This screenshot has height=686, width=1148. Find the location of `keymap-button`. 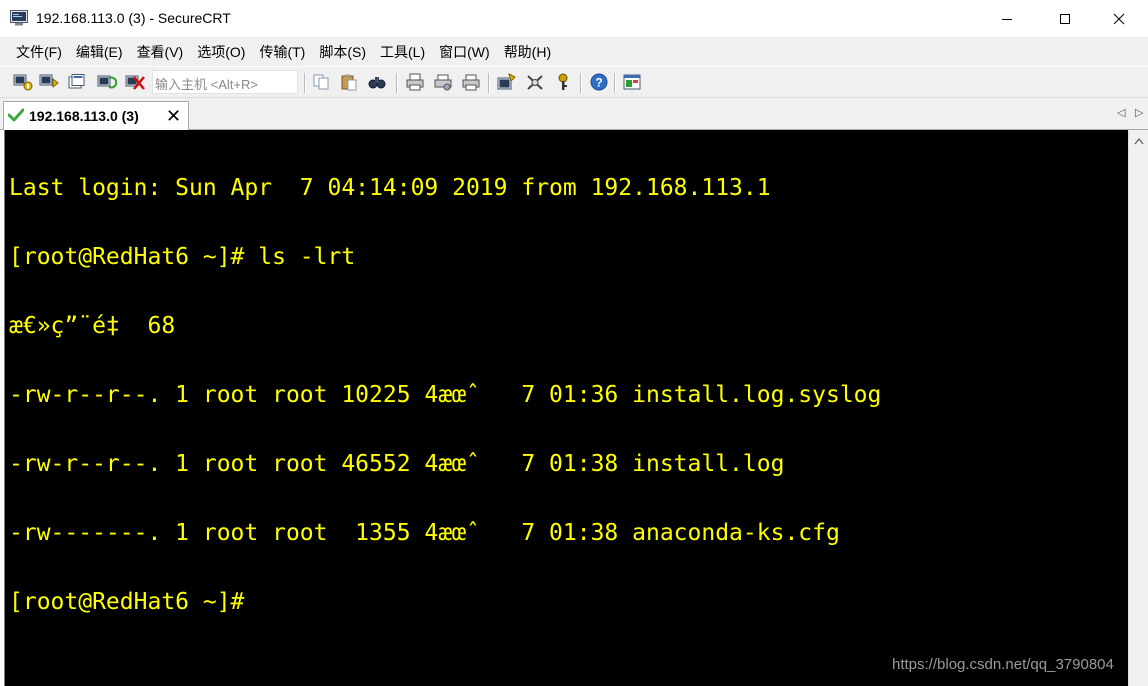

keymap-button is located at coordinates (563, 82).